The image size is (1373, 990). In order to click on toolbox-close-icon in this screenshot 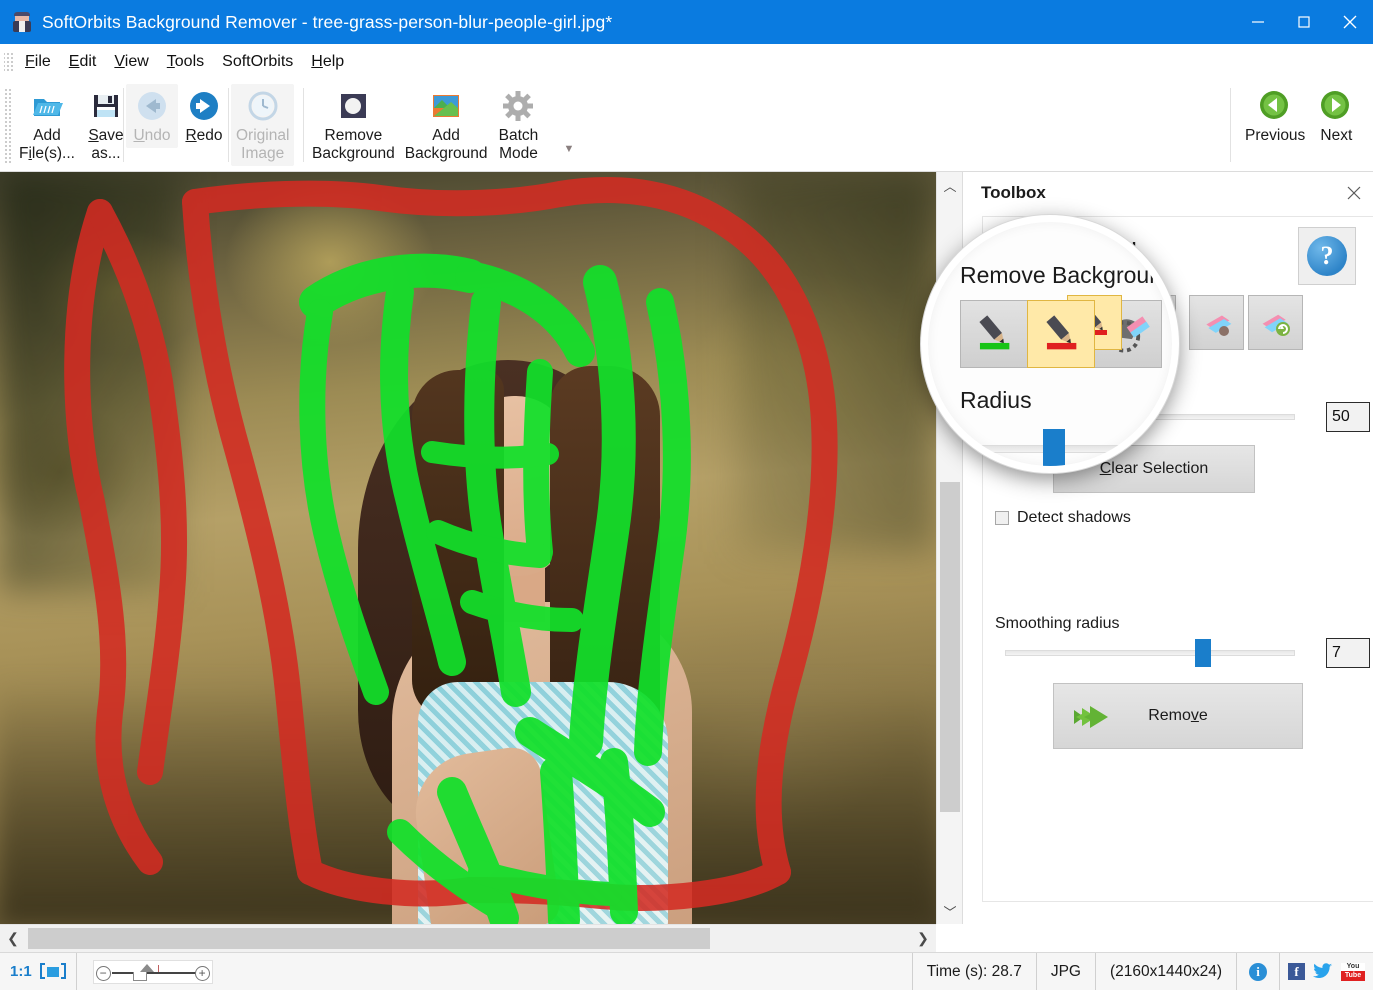, I will do `click(1354, 193)`.